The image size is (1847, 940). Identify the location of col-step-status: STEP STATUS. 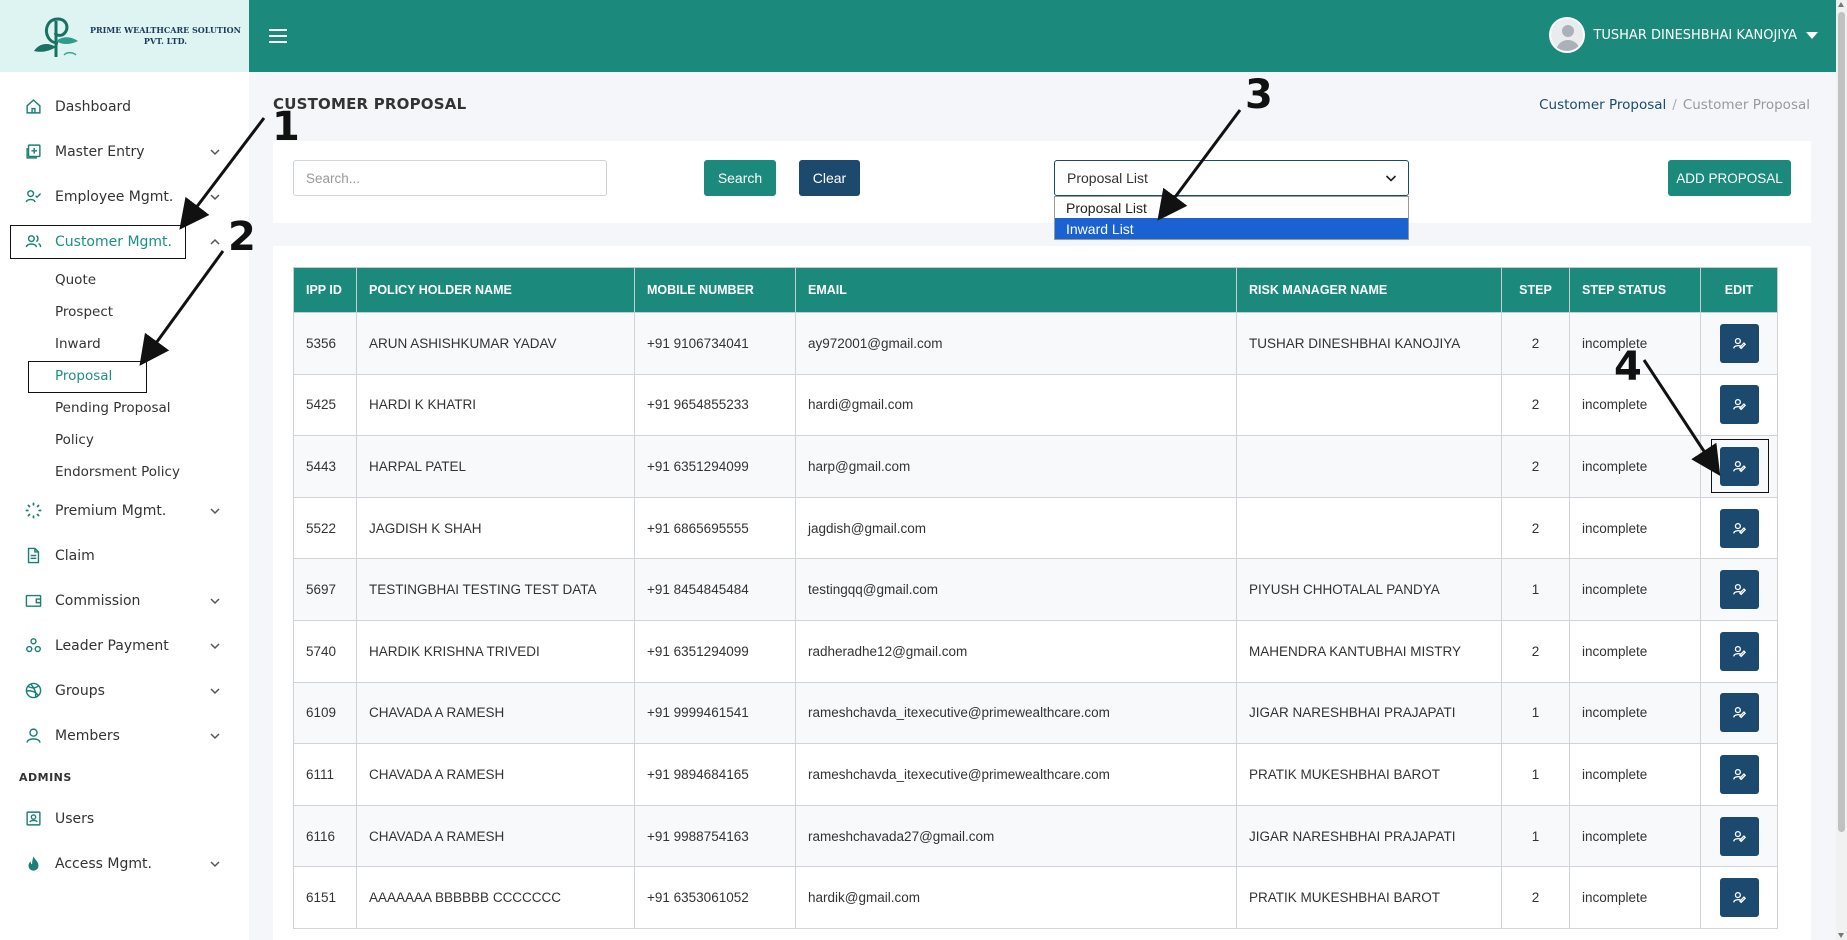
(1635, 290).